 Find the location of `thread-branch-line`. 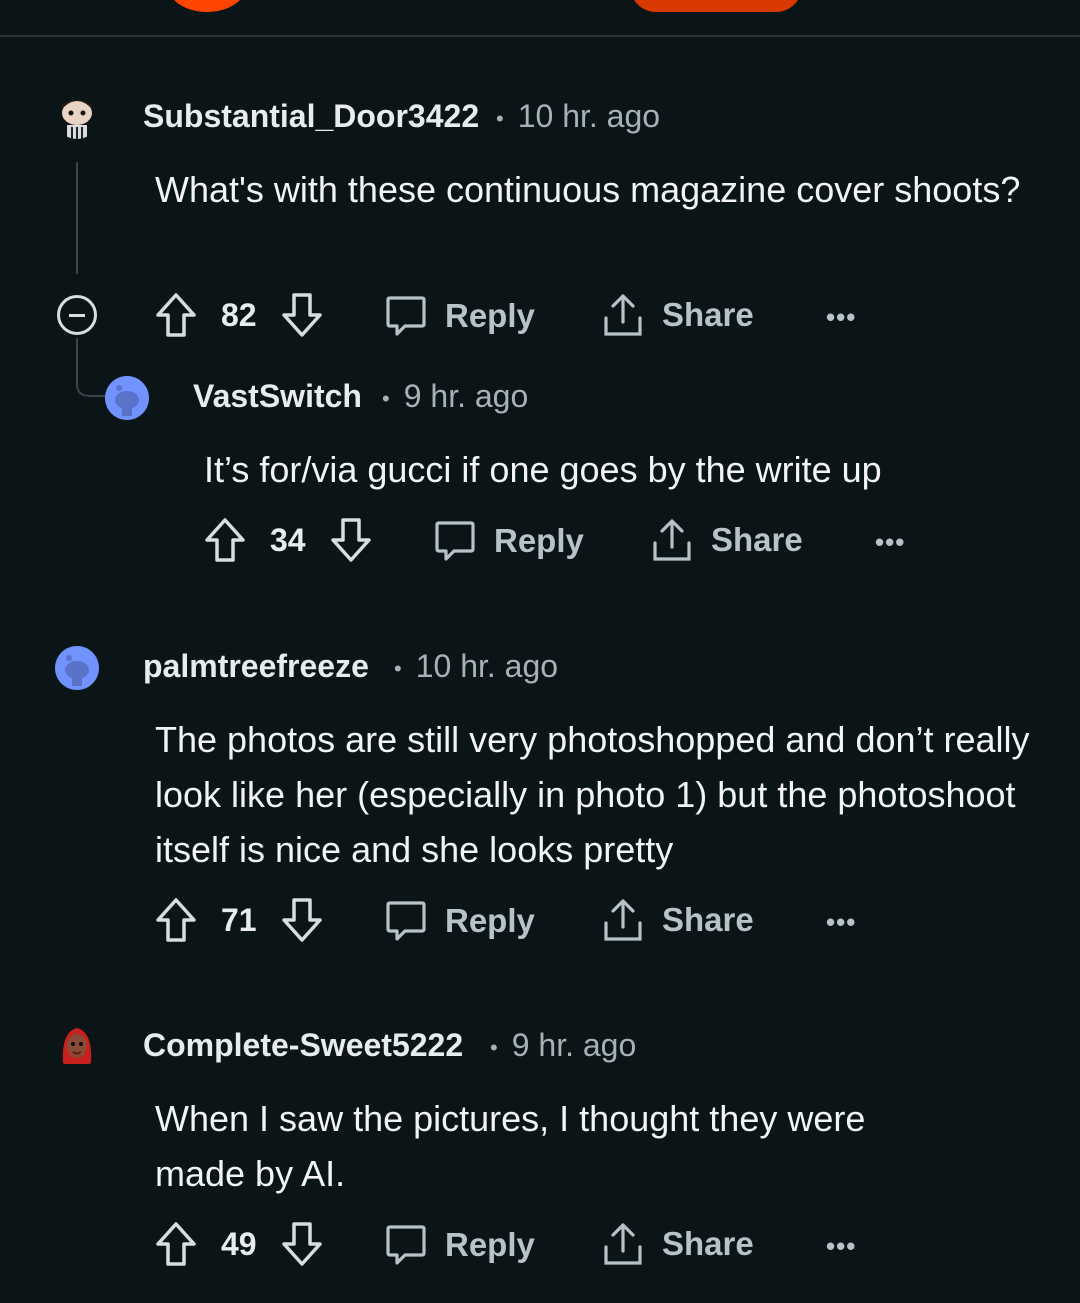

thread-branch-line is located at coordinates (91, 367).